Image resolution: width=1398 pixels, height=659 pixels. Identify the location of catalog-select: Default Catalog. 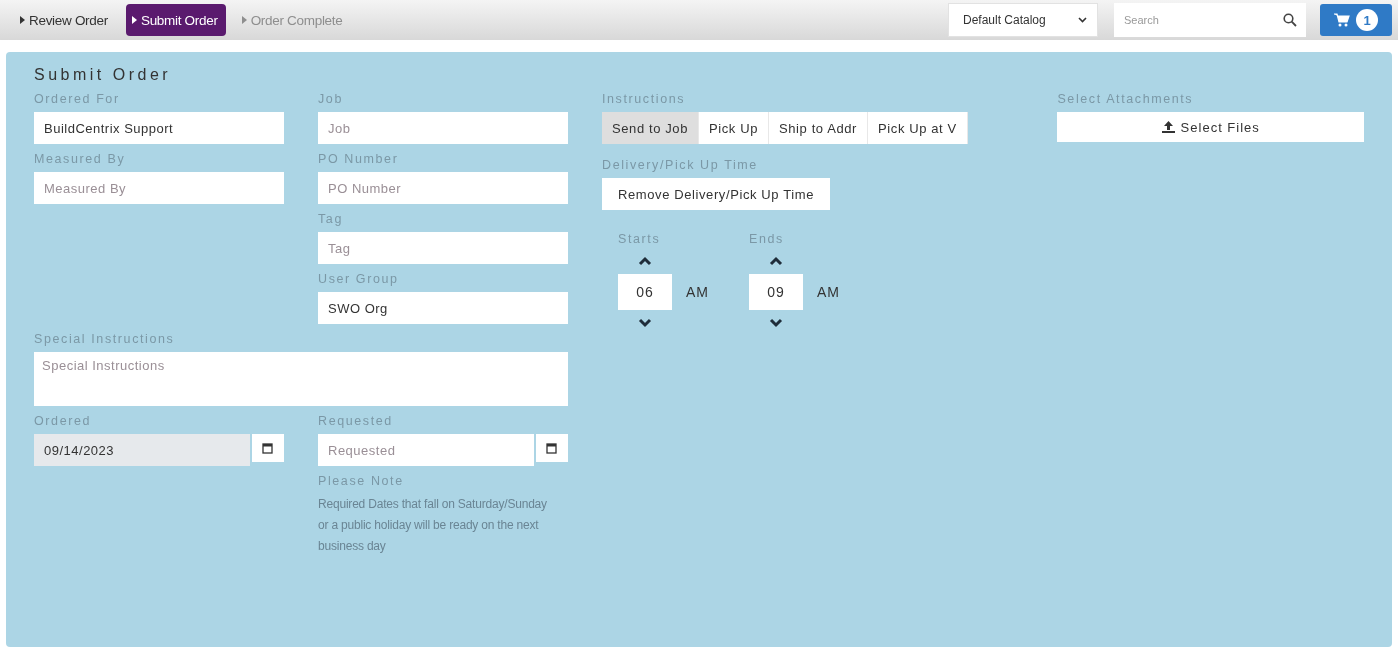
(1023, 20).